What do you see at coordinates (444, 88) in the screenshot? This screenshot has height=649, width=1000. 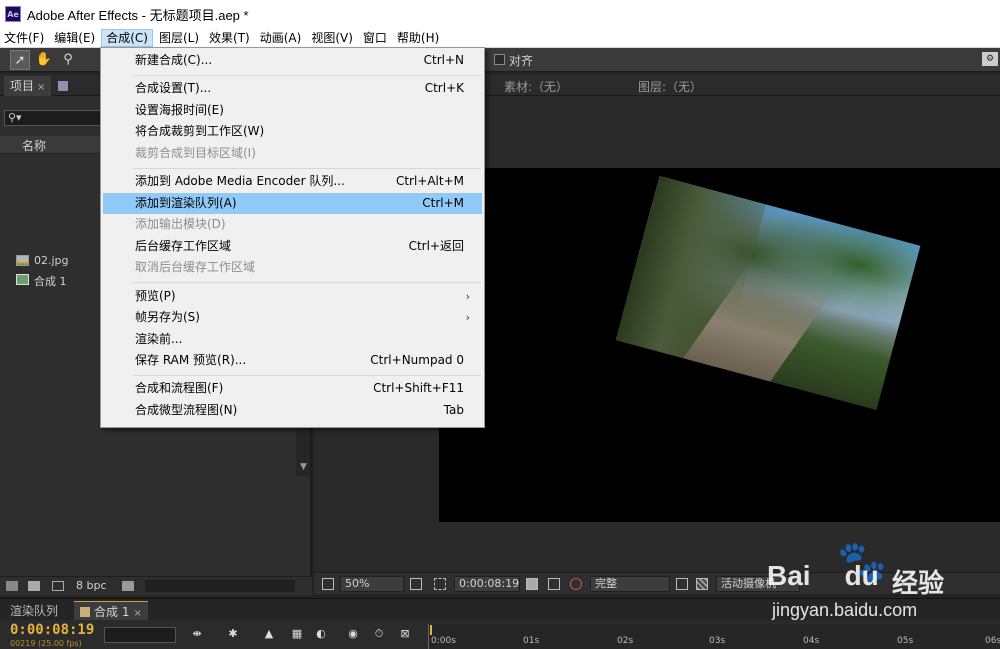 I see `menu-item-shortcut: Ctrl+K` at bounding box center [444, 88].